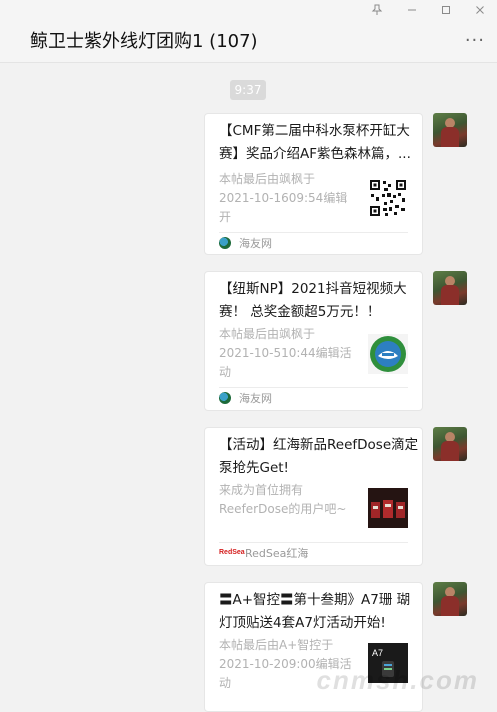  Describe the element at coordinates (313, 300) in the screenshot. I see `card-title: 【纽斯NP】2021抖音短视频大赛！ 总奖金额超5万元！！` at that location.